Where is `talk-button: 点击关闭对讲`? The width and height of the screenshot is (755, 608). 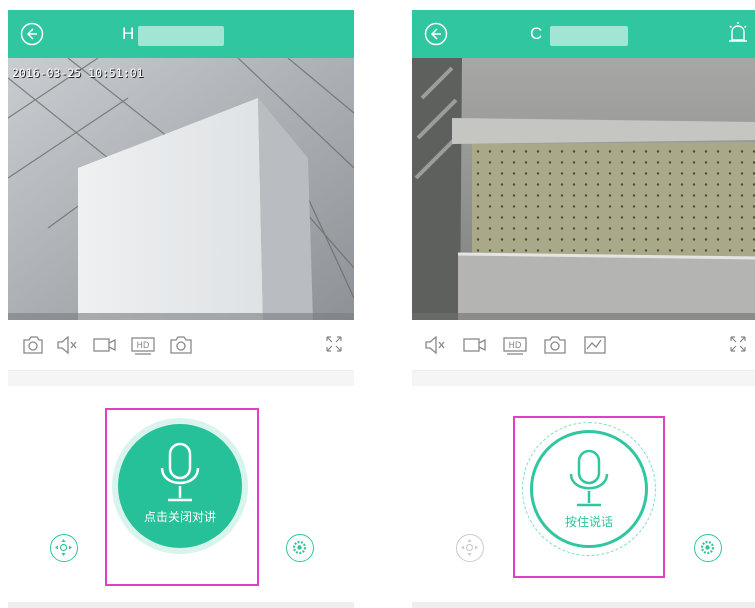 talk-button: 点击关闭对讲 is located at coordinates (180, 486).